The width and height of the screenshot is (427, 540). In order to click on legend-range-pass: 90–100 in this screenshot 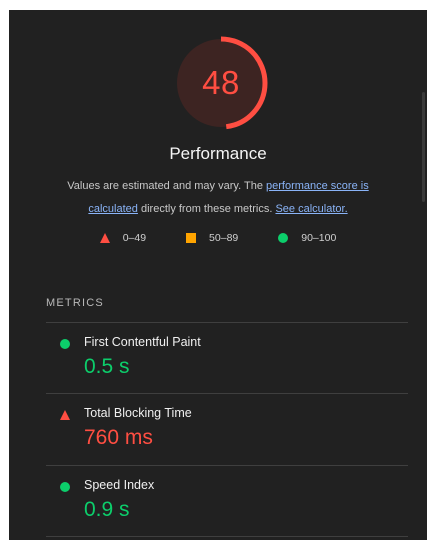, I will do `click(319, 238)`.